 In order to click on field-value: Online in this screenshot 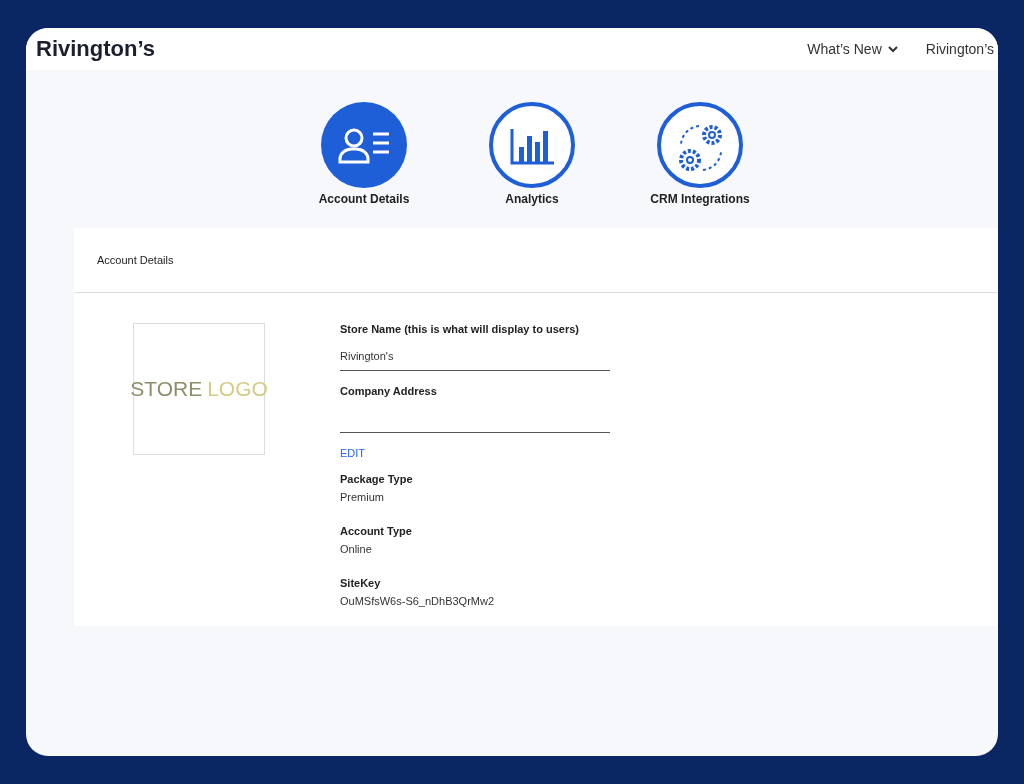, I will do `click(356, 549)`.